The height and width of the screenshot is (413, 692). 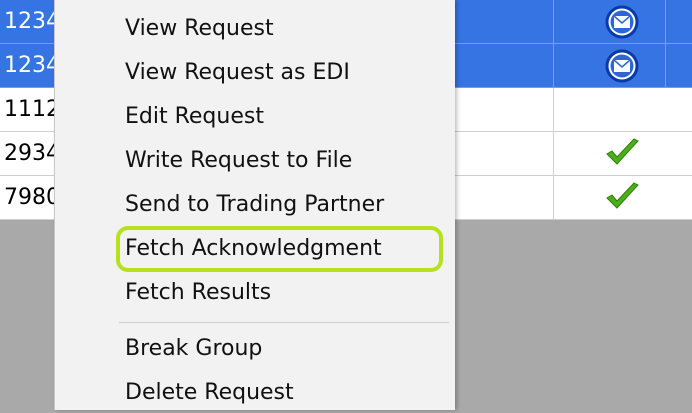 What do you see at coordinates (238, 161) in the screenshot?
I see `menu-item-write-request-to-file: Write Request to File` at bounding box center [238, 161].